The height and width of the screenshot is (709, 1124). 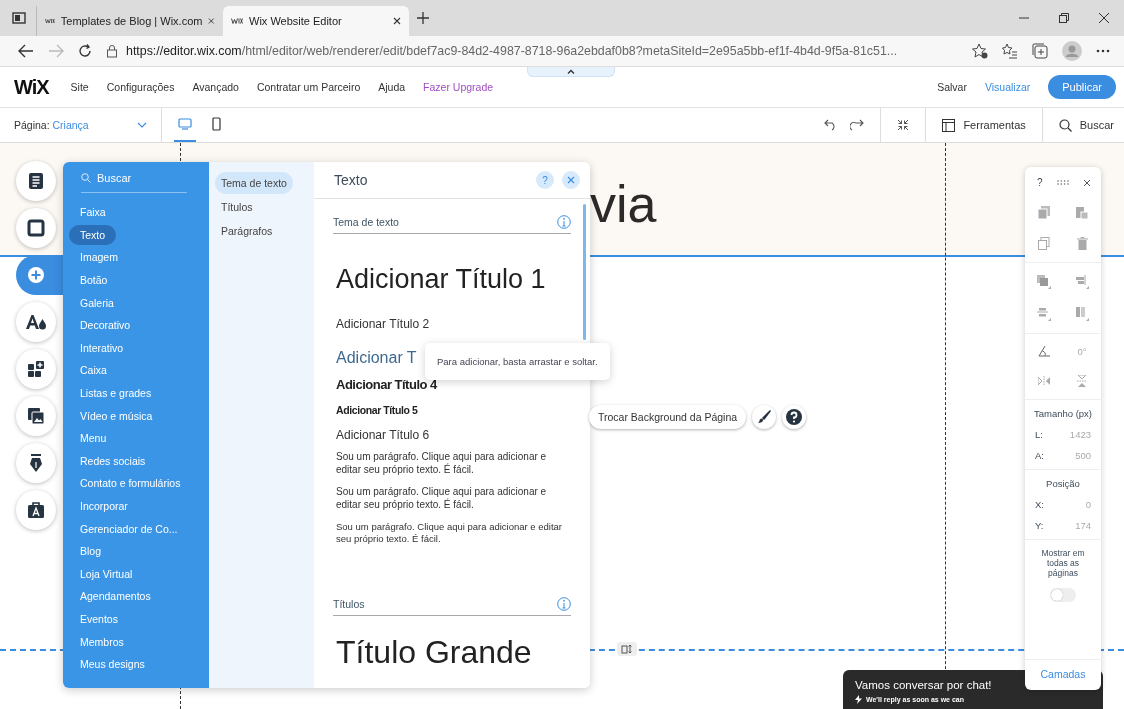 I want to click on top-menu-item: Ajuda, so click(x=392, y=87).